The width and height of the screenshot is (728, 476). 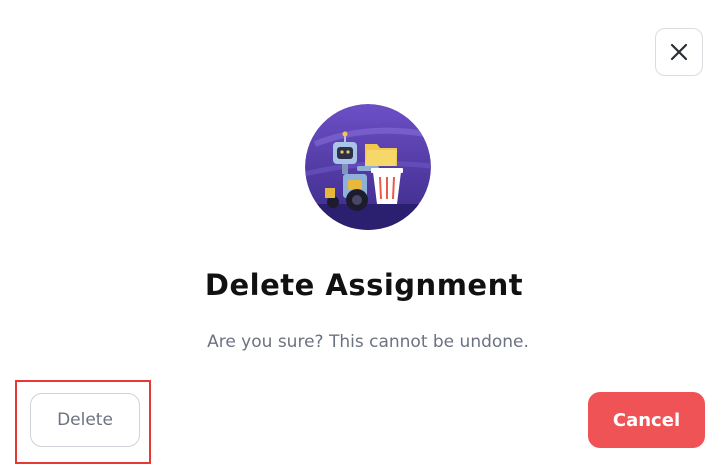 I want to click on delete-button: Delete, so click(x=85, y=420).